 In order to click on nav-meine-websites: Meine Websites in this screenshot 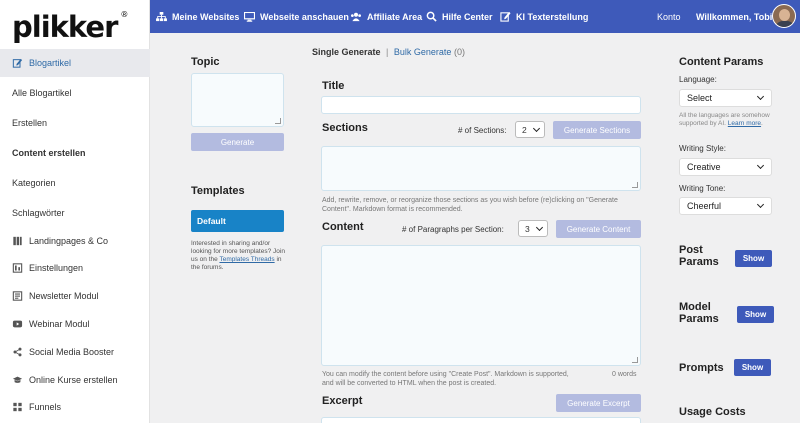, I will do `click(197, 16)`.